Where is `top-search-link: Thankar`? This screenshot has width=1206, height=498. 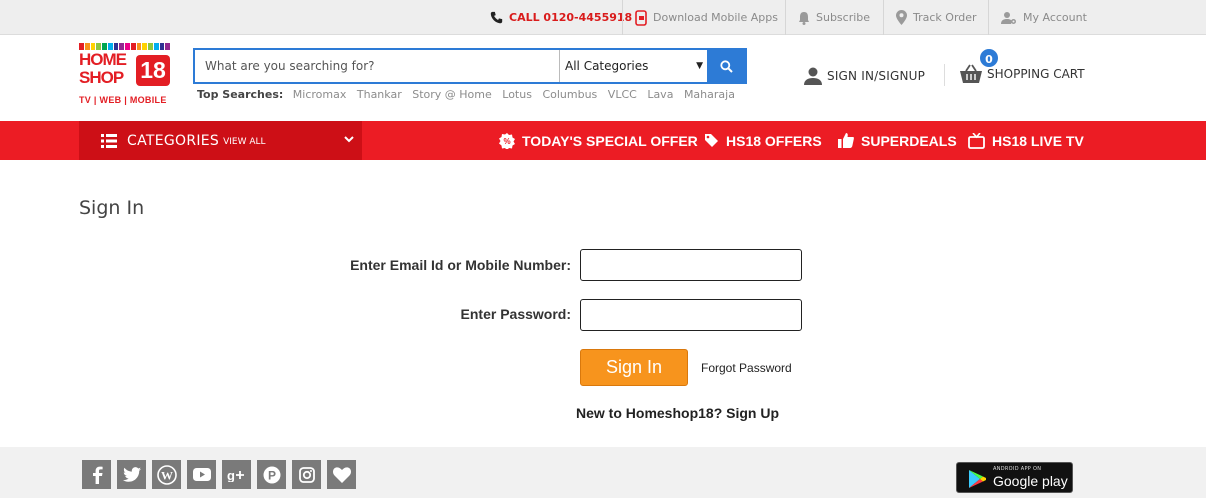
top-search-link: Thankar is located at coordinates (379, 94).